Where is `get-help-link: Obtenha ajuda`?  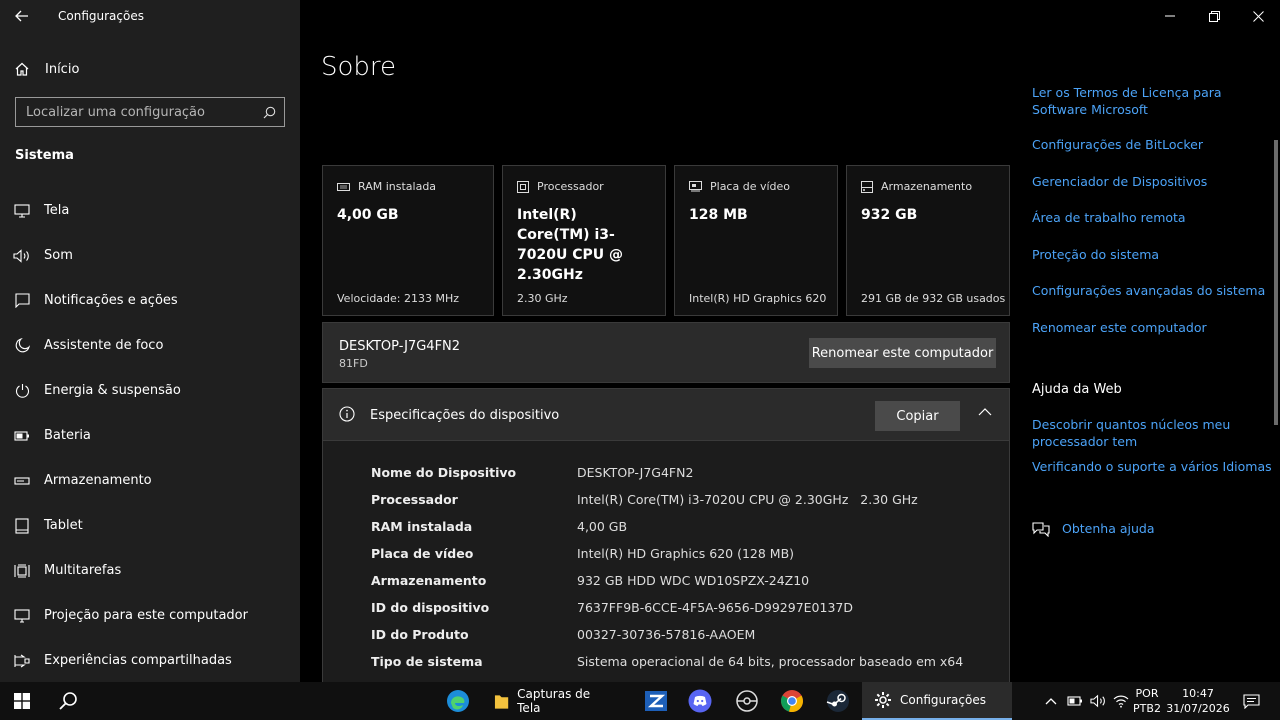
get-help-link: Obtenha ajuda is located at coordinates (1108, 528).